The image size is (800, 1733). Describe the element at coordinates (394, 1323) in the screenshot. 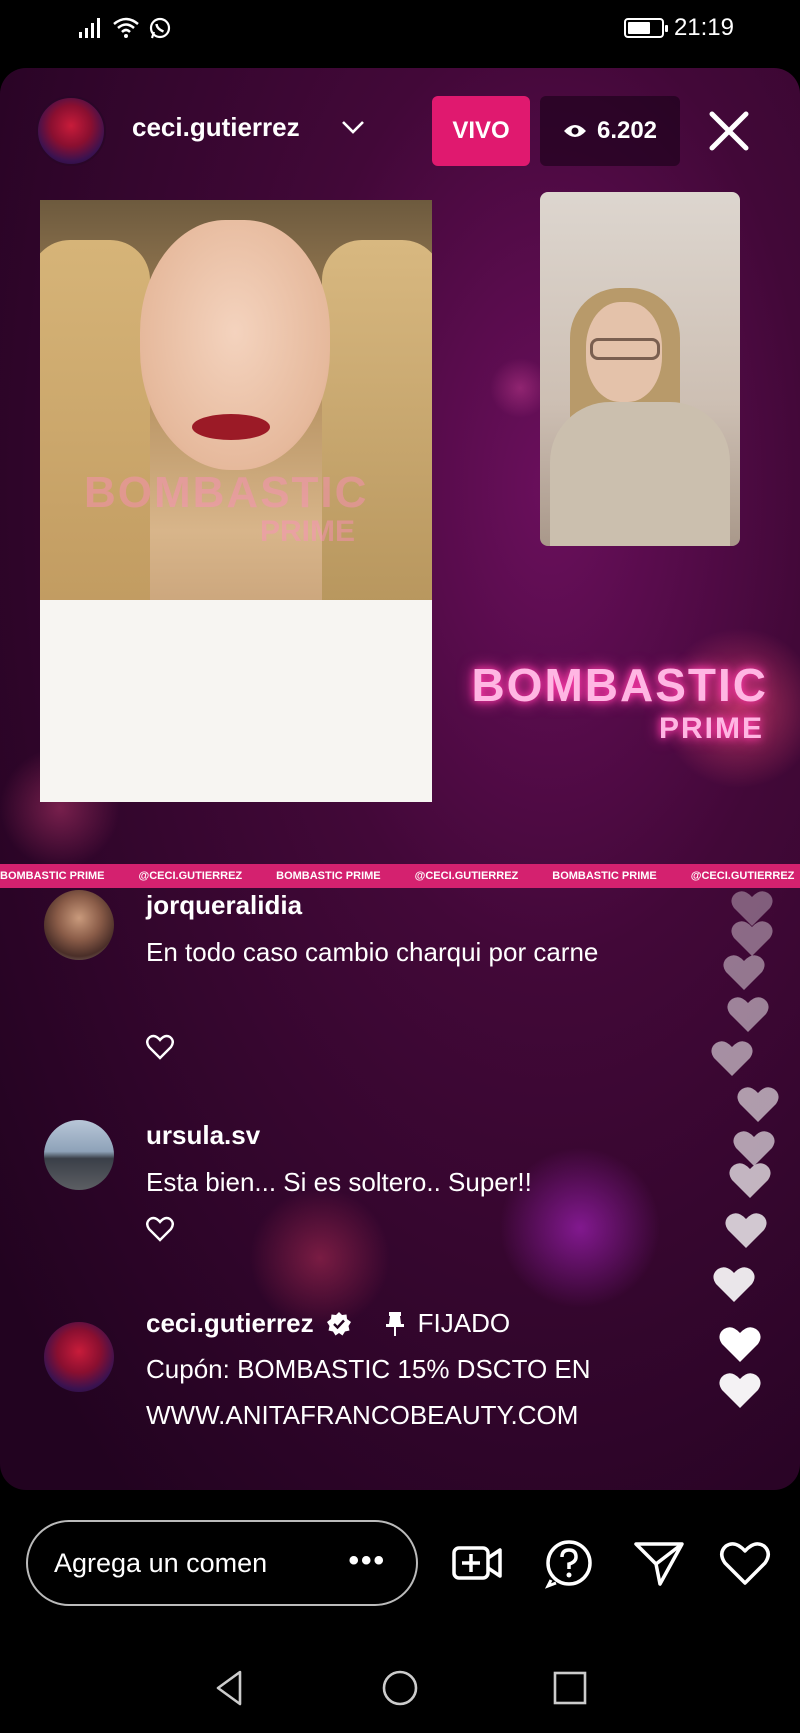

I see `pin-icon` at that location.